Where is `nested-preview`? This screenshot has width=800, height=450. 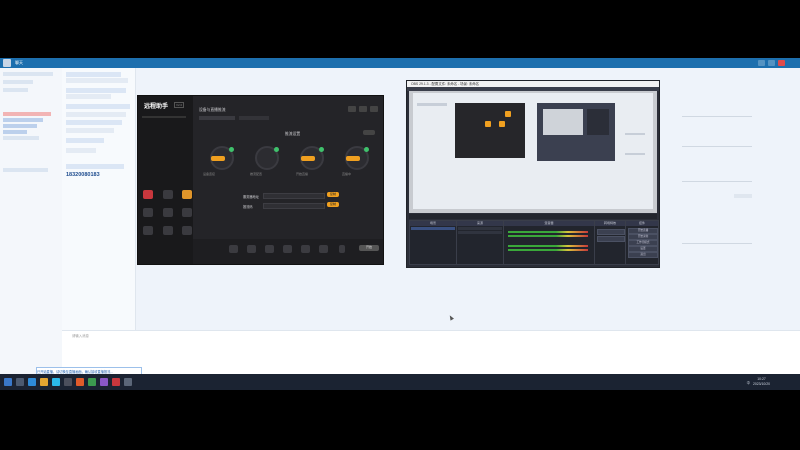
nested-preview is located at coordinates (563, 122).